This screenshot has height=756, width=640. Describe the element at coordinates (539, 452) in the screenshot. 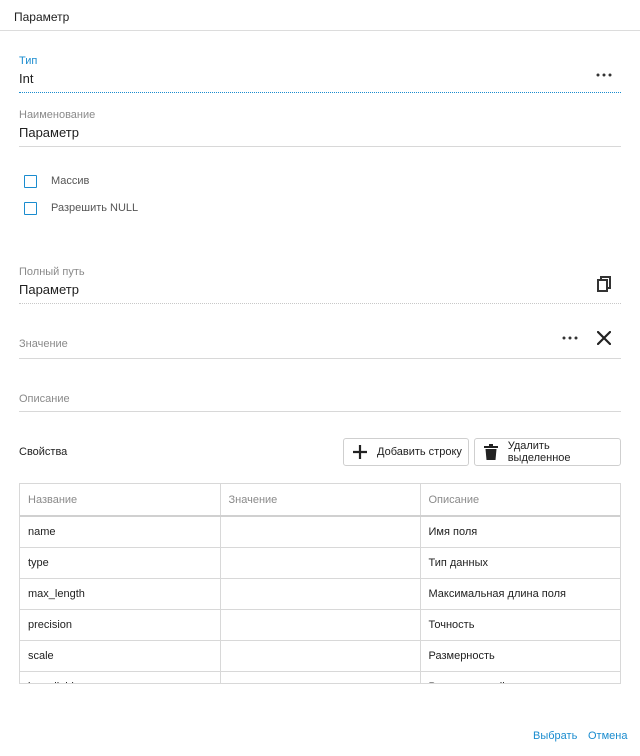

I see `delete-selected-label: Удалить выделенное` at that location.